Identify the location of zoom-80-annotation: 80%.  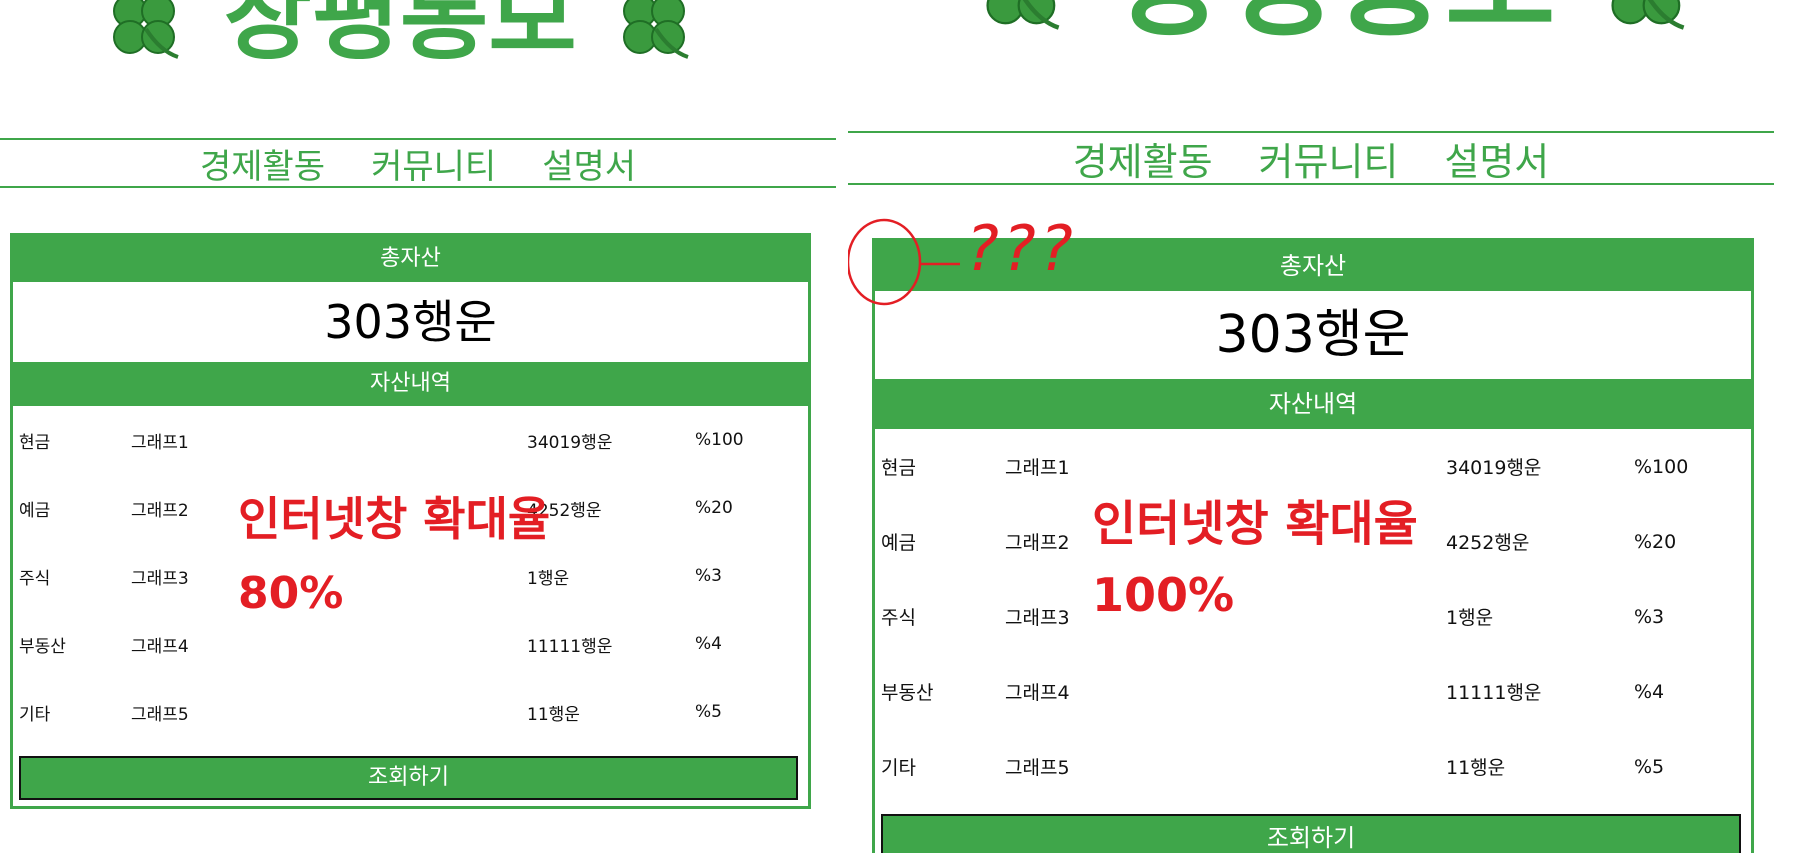
(291, 593).